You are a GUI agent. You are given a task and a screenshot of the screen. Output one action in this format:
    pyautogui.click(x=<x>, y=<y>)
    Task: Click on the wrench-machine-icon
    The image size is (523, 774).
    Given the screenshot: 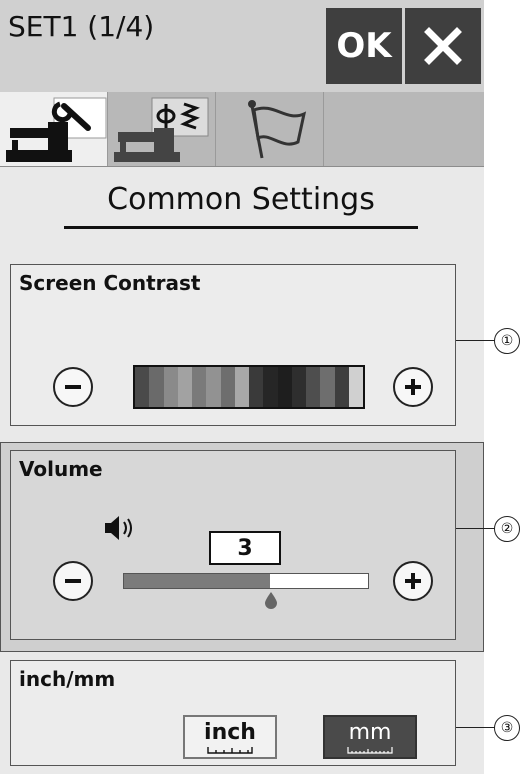 What is the action you would take?
    pyautogui.click(x=56, y=129)
    